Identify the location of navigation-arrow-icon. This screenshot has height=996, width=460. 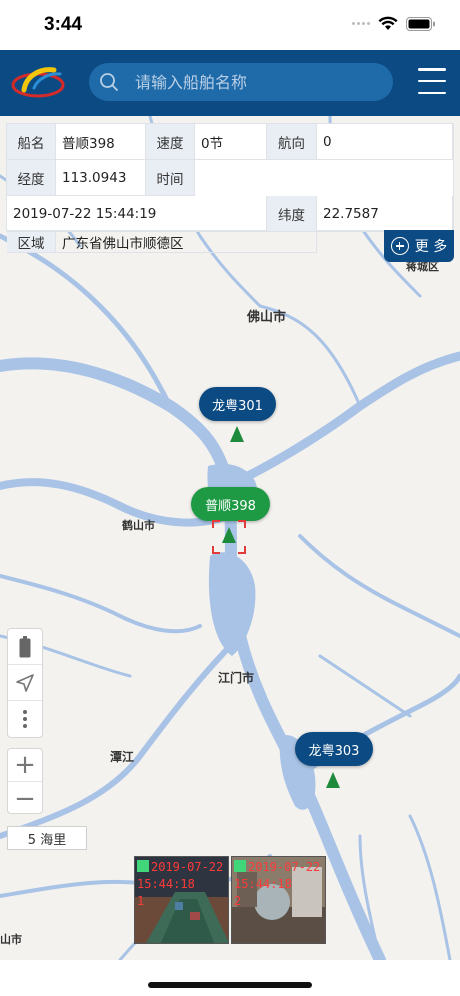
(25, 682).